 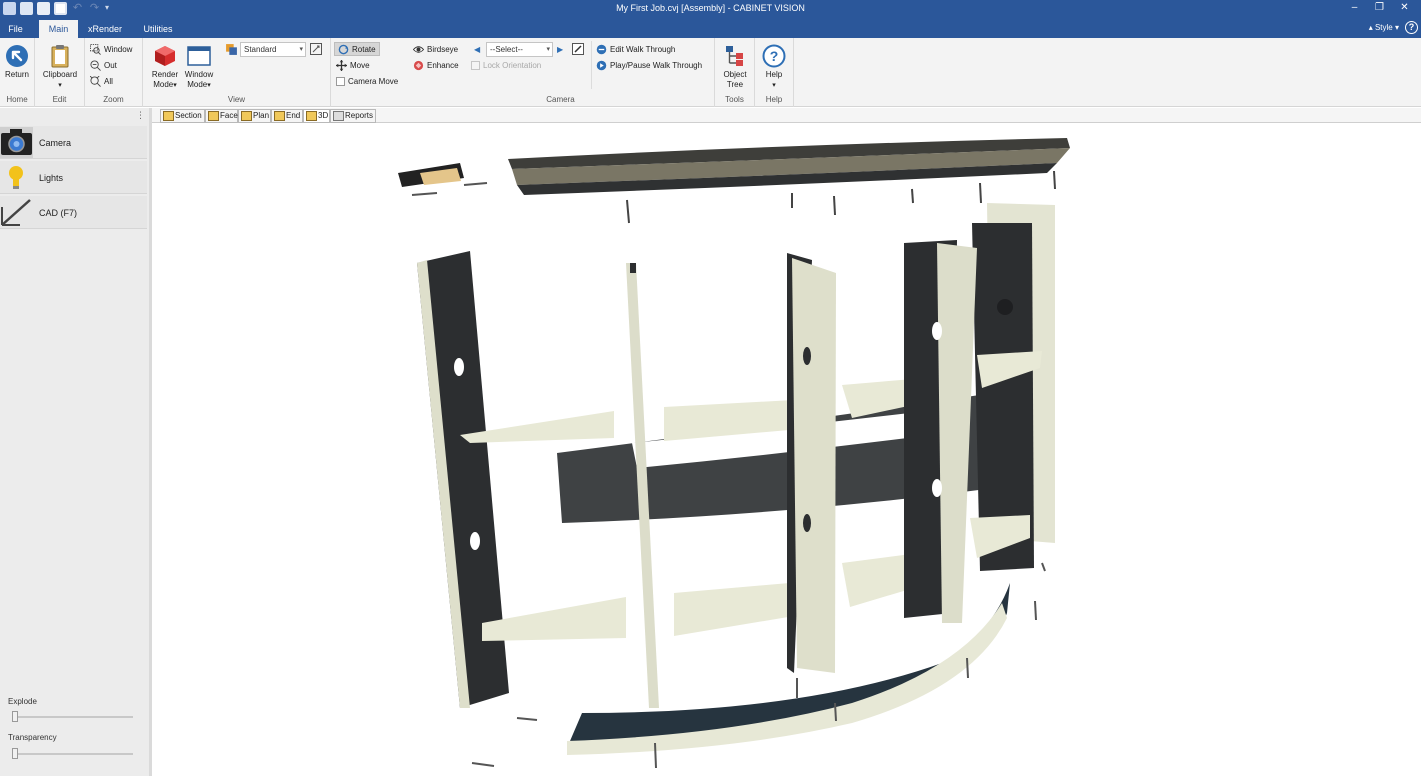 I want to click on view-tab-label: Section, so click(x=188, y=115).